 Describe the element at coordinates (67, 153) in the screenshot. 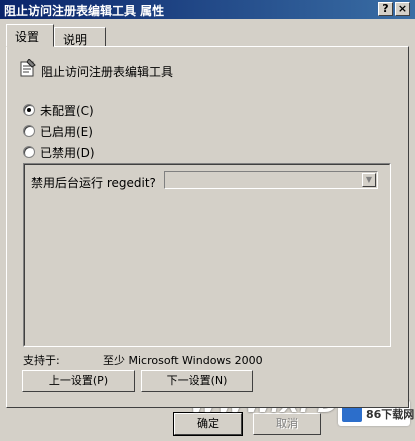

I see `radio-disabled-label: 已禁用(D)` at that location.